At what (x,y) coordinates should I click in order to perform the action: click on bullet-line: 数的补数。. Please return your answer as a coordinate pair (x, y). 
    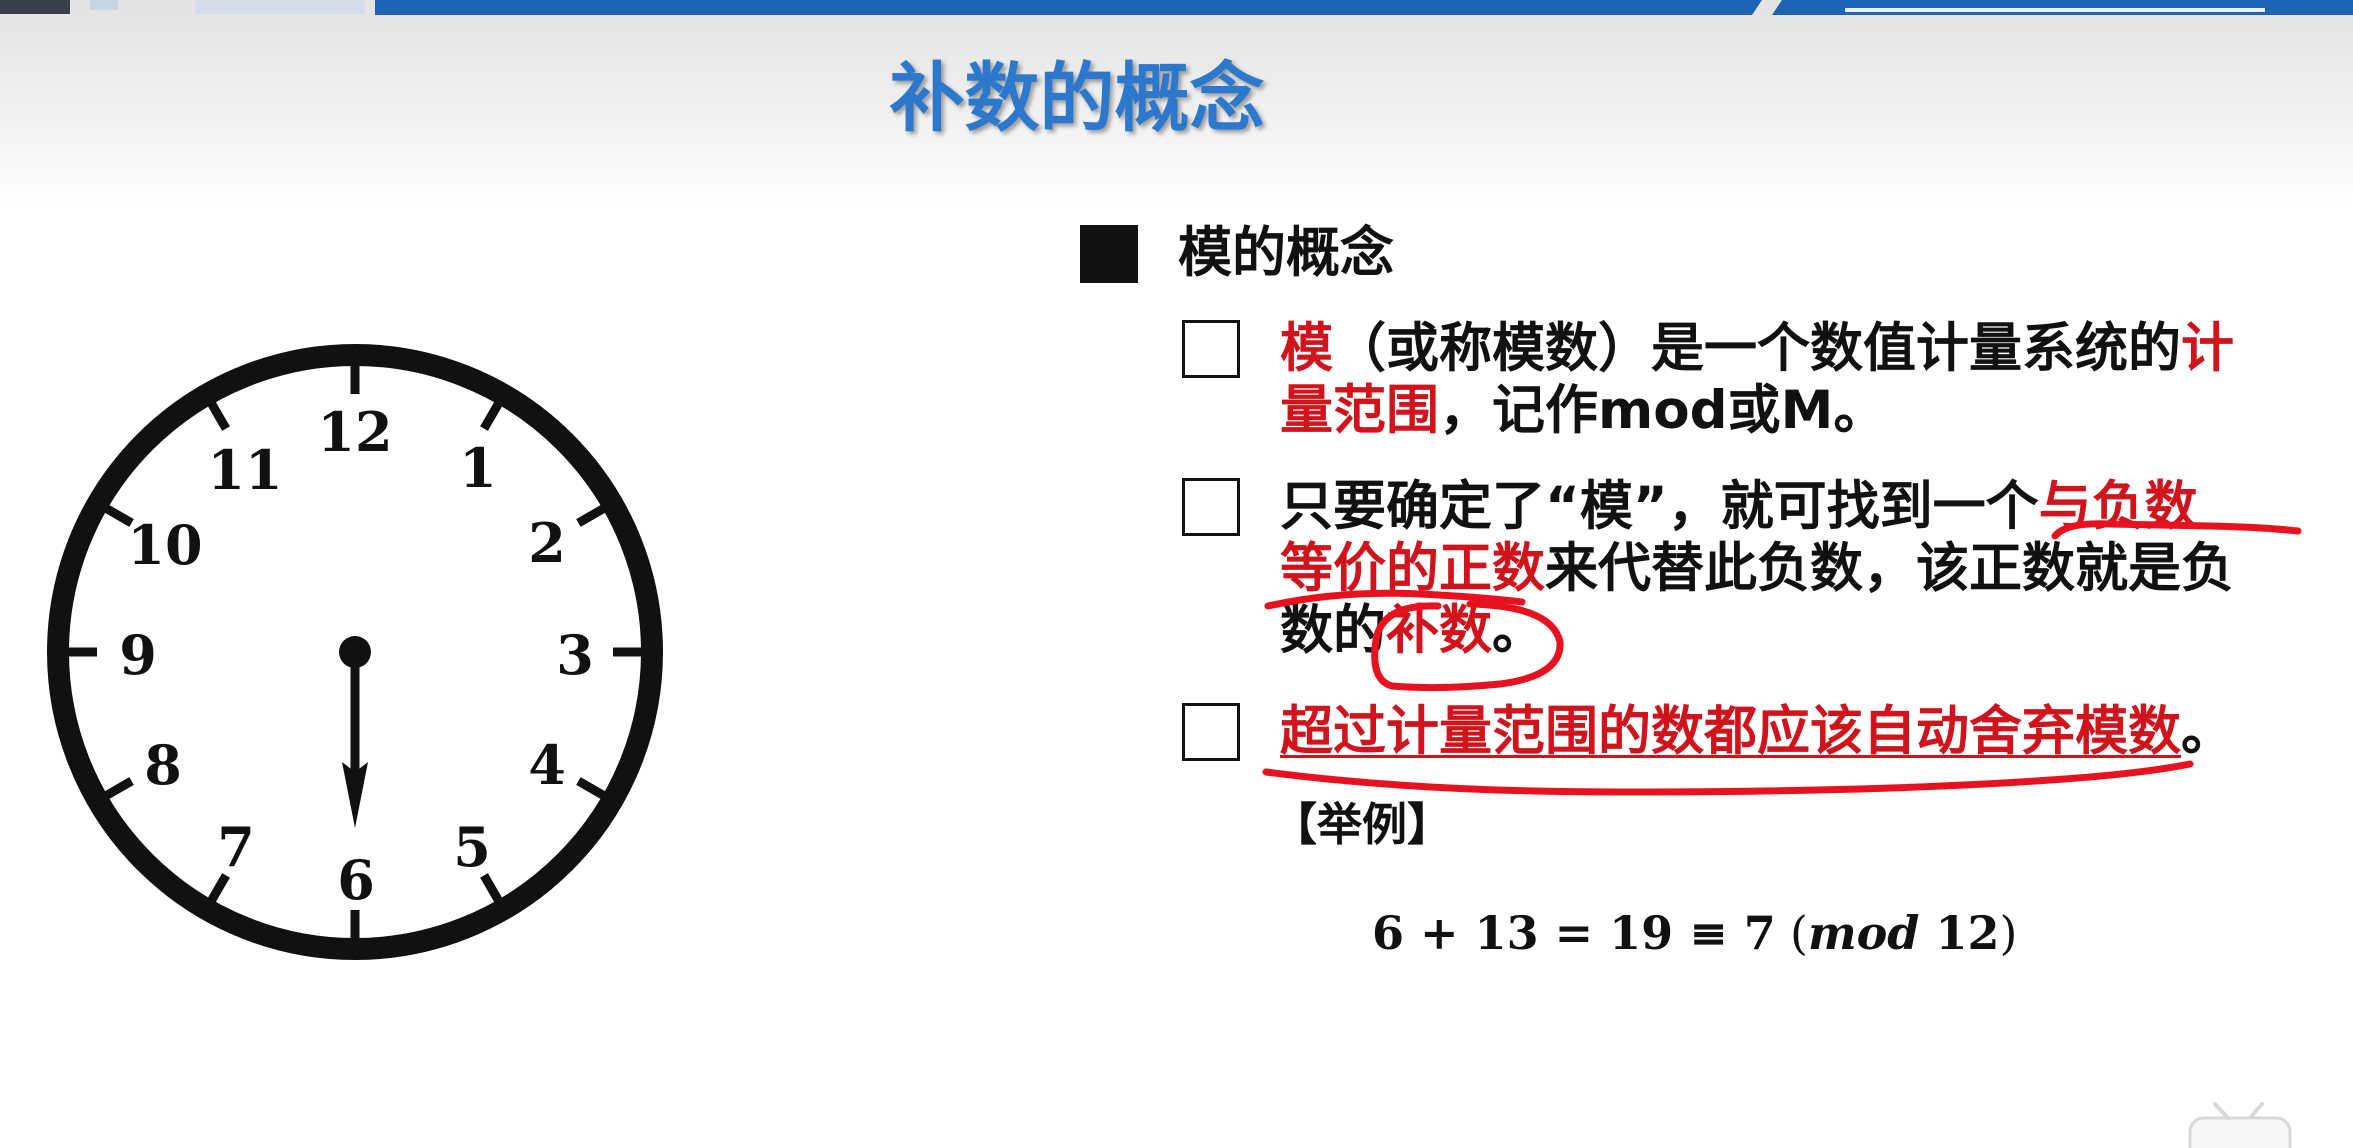
    Looking at the image, I should click on (1757, 631).